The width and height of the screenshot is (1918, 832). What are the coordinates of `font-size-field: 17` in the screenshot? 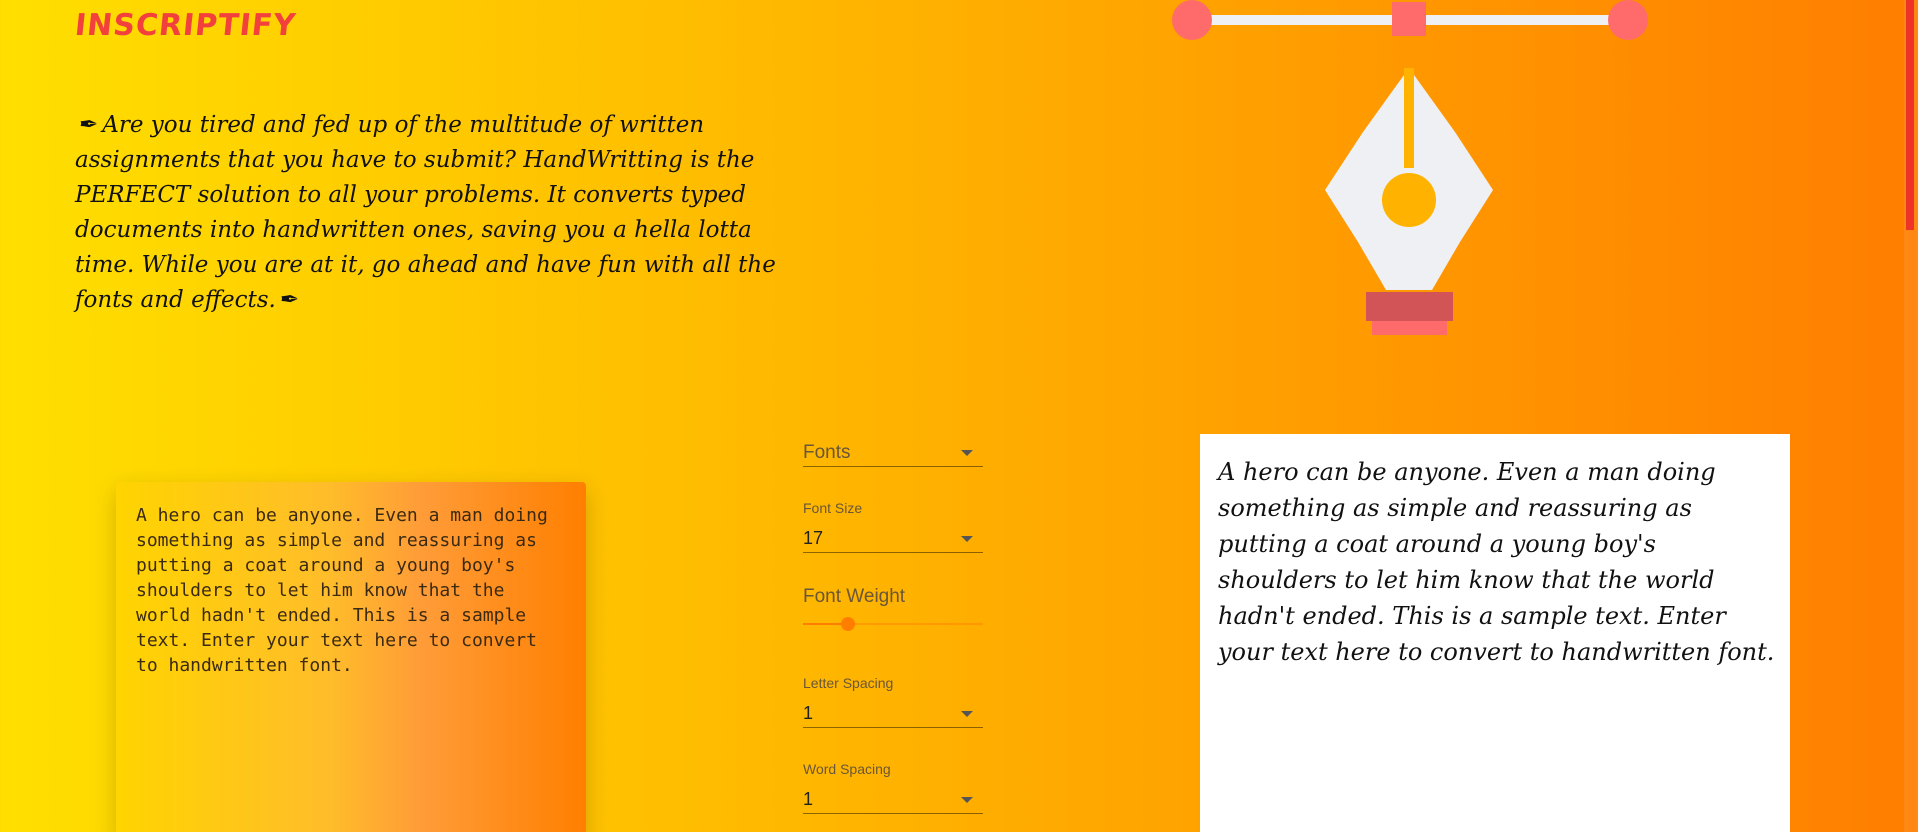 It's located at (893, 539).